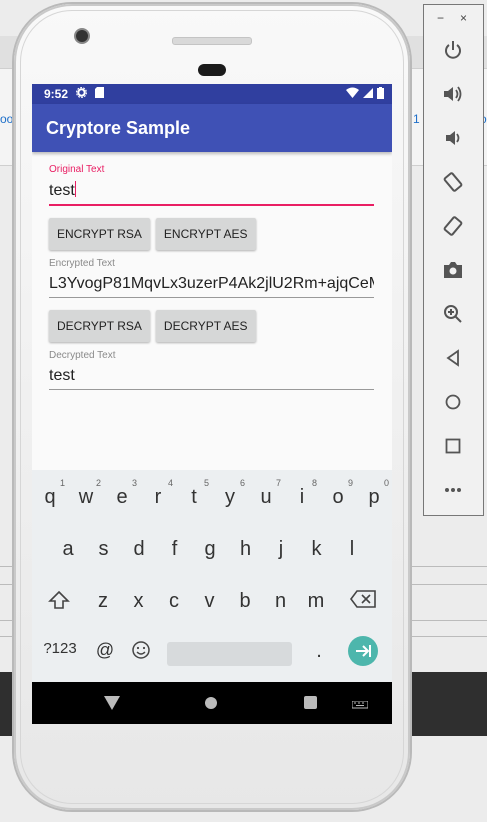 This screenshot has height=822, width=487. I want to click on key-t: t5, so click(194, 493).